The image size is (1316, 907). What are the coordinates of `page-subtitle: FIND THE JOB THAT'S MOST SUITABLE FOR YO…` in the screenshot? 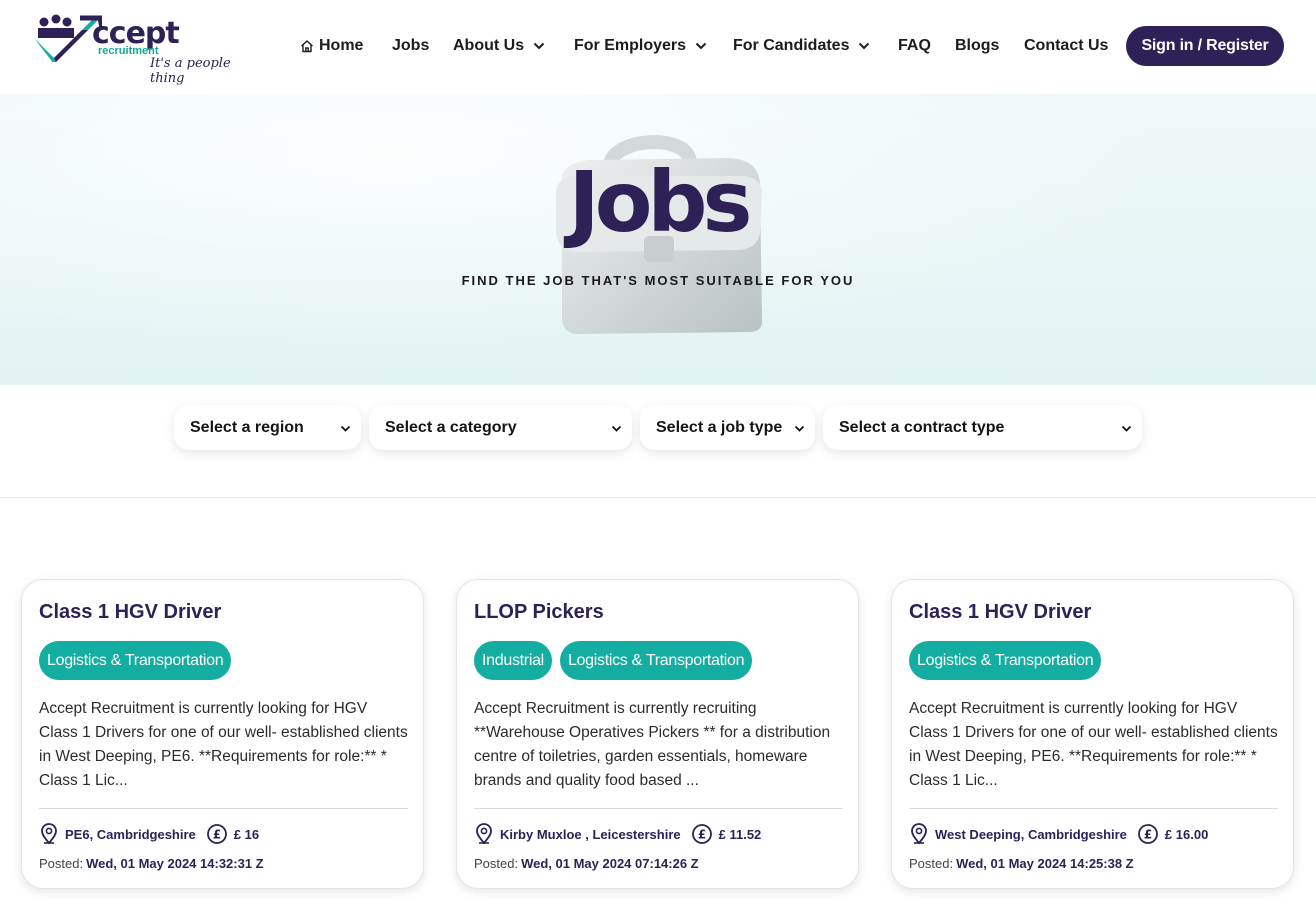 It's located at (658, 280).